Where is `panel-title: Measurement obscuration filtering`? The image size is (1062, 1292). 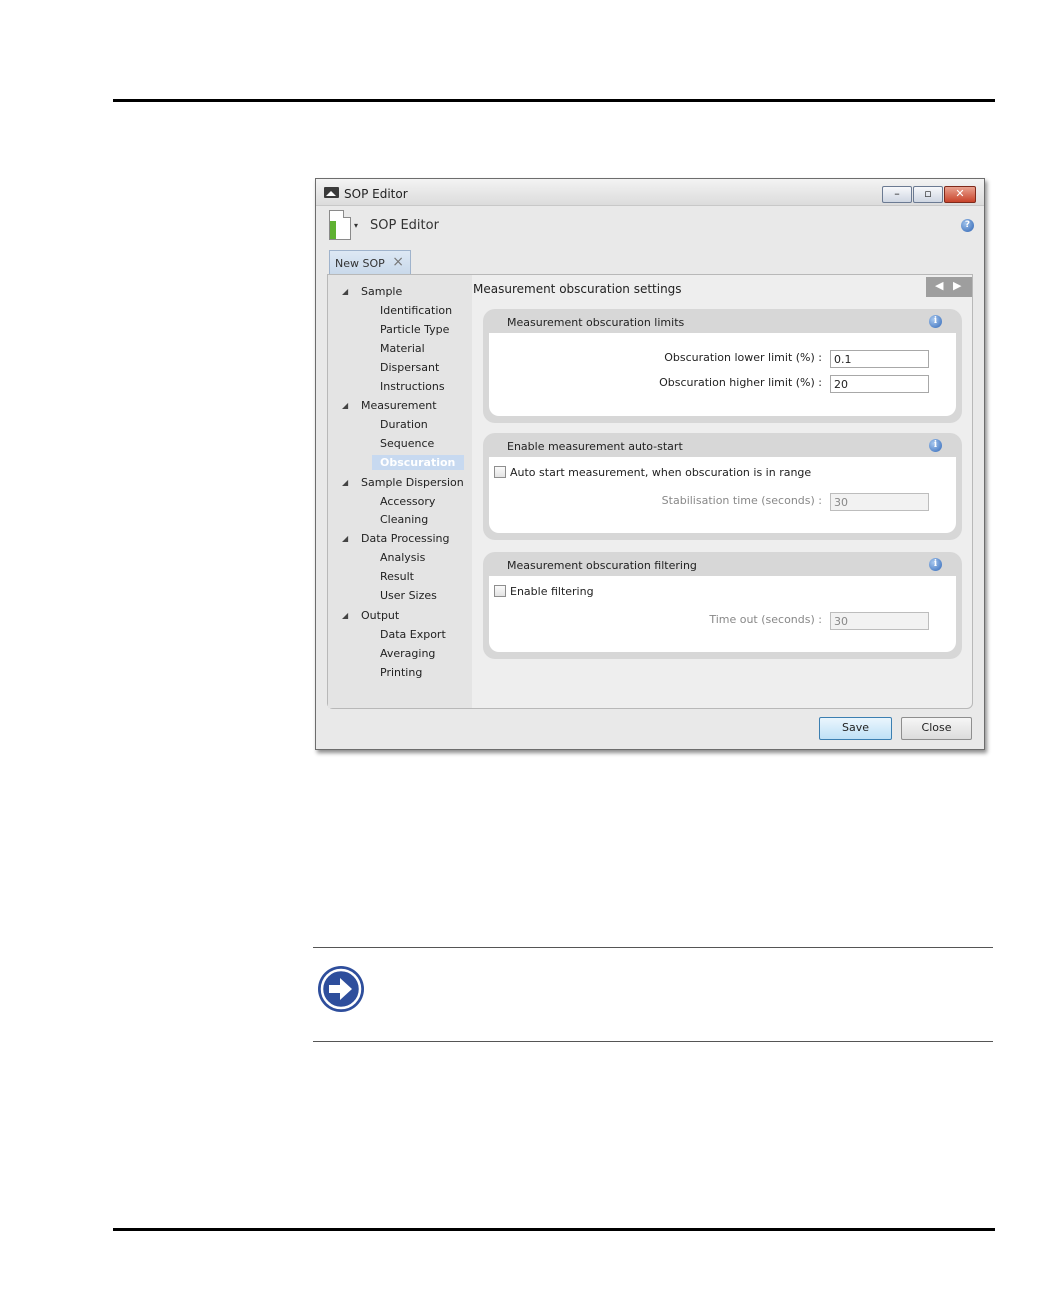 panel-title: Measurement obscuration filtering is located at coordinates (602, 565).